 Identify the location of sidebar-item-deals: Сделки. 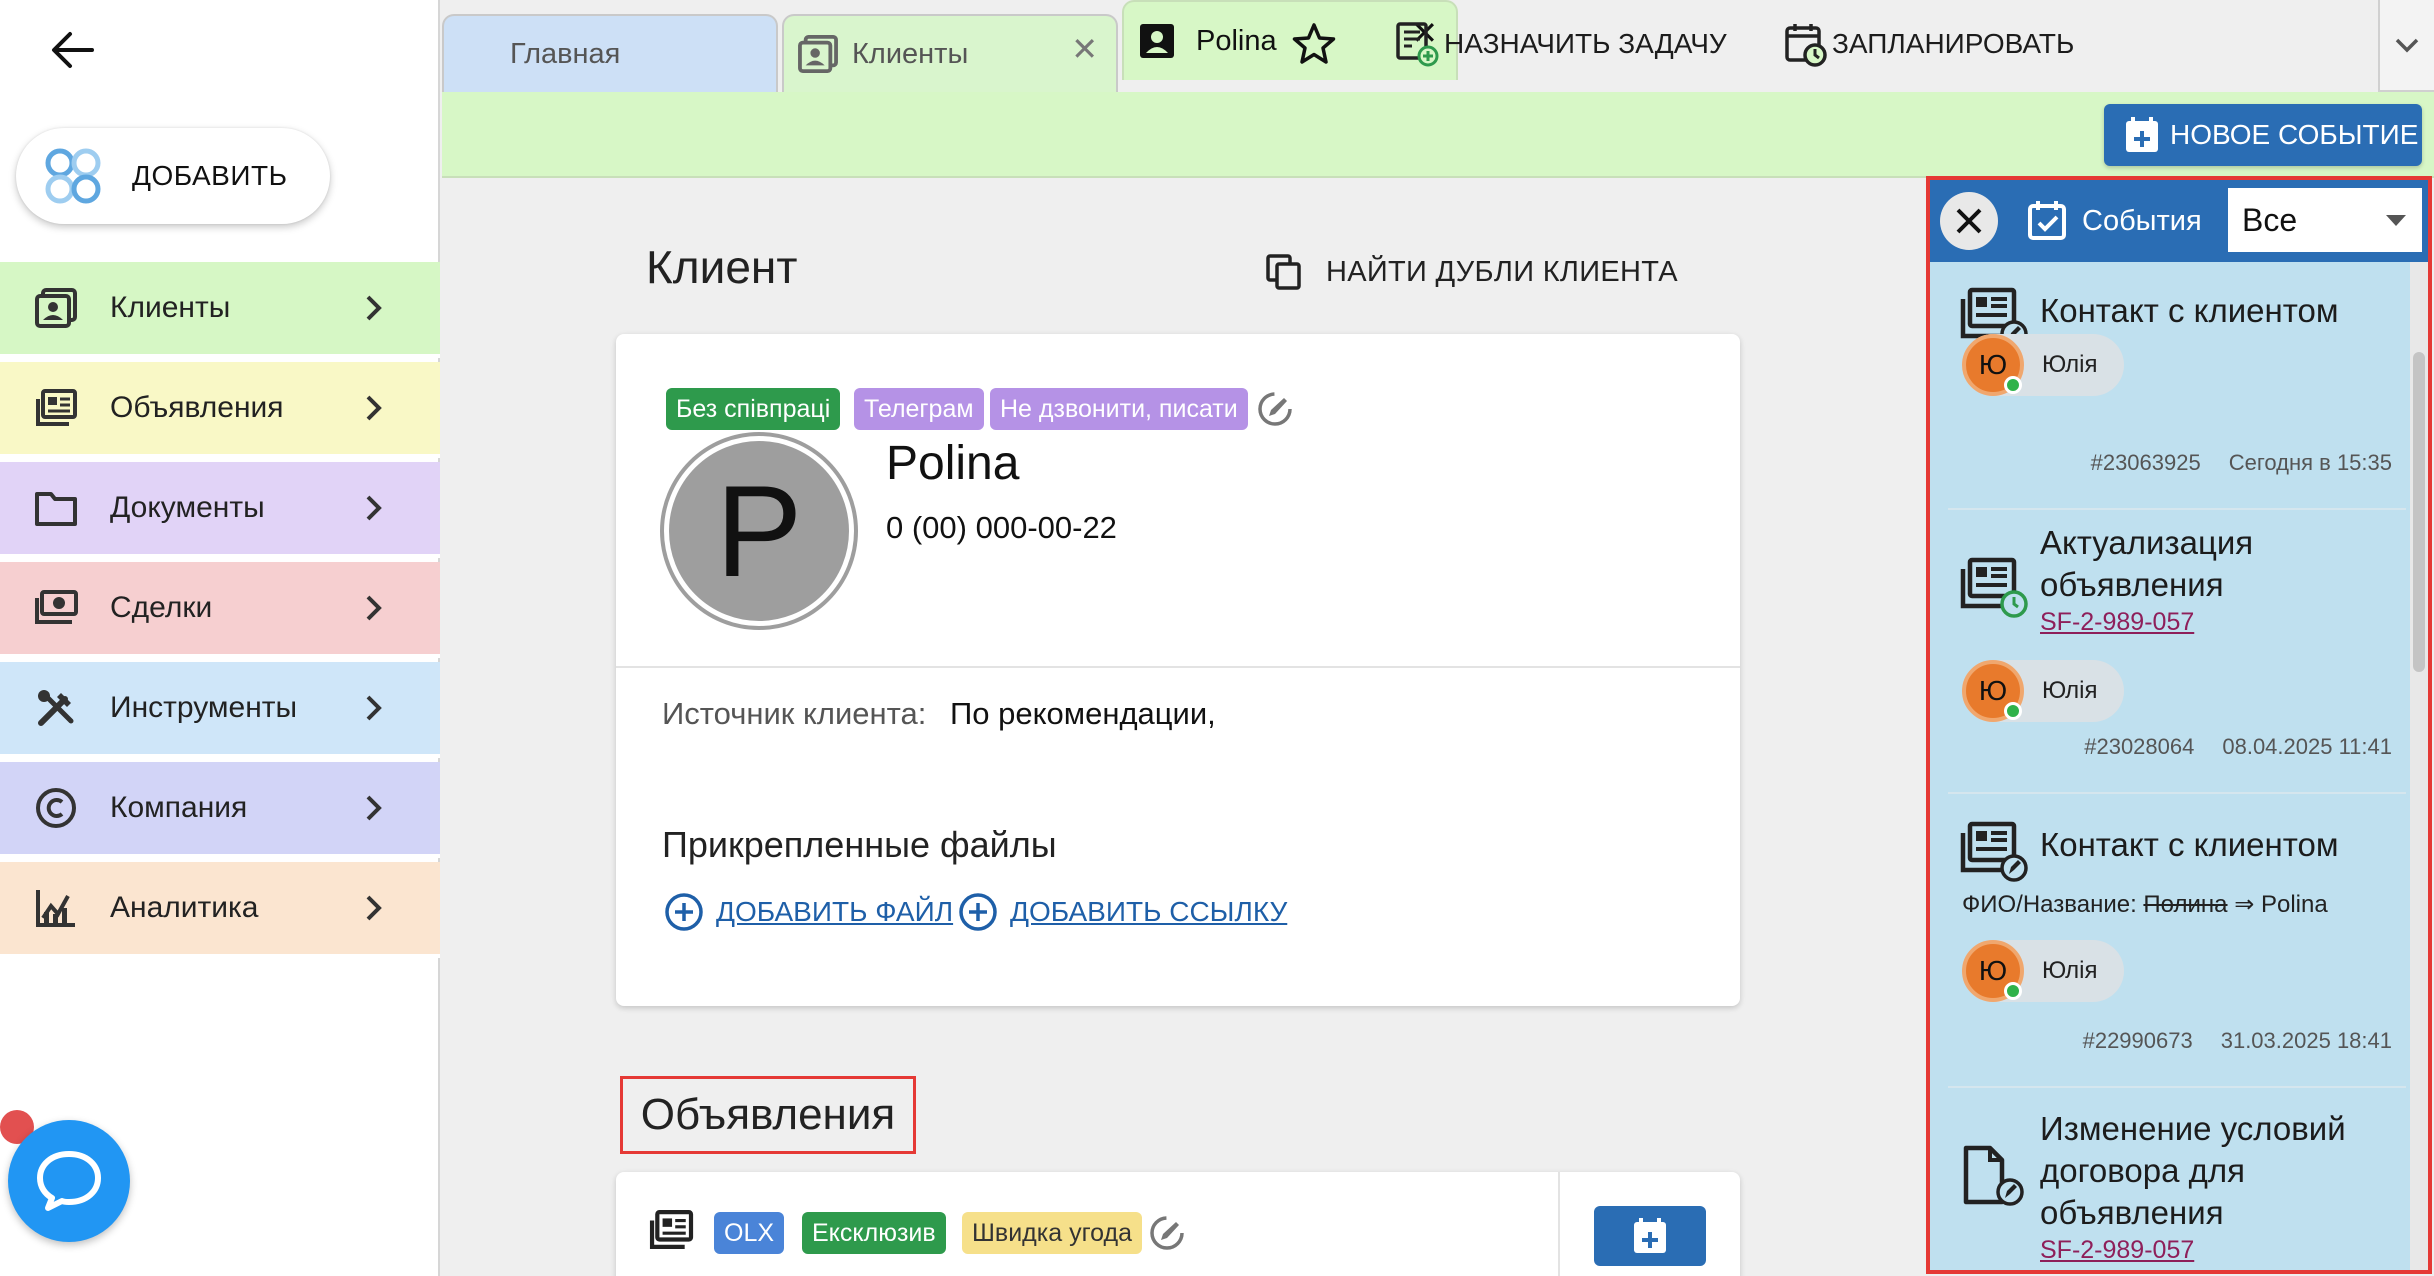
(220, 610).